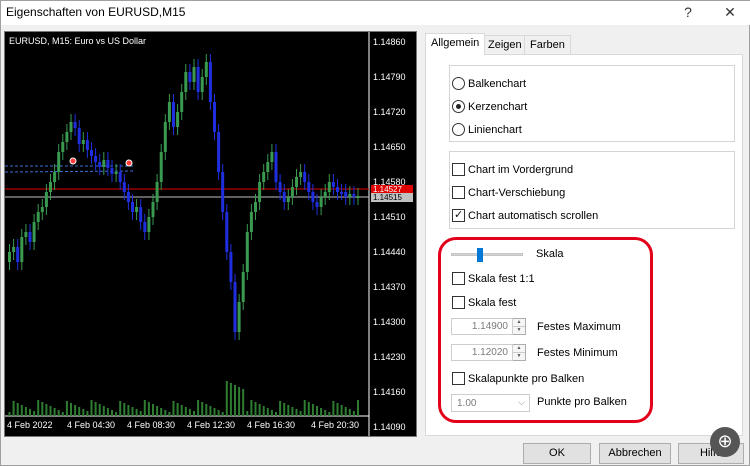  I want to click on checkbox-chart-shift: Chart-Verschiebung, so click(508, 192).